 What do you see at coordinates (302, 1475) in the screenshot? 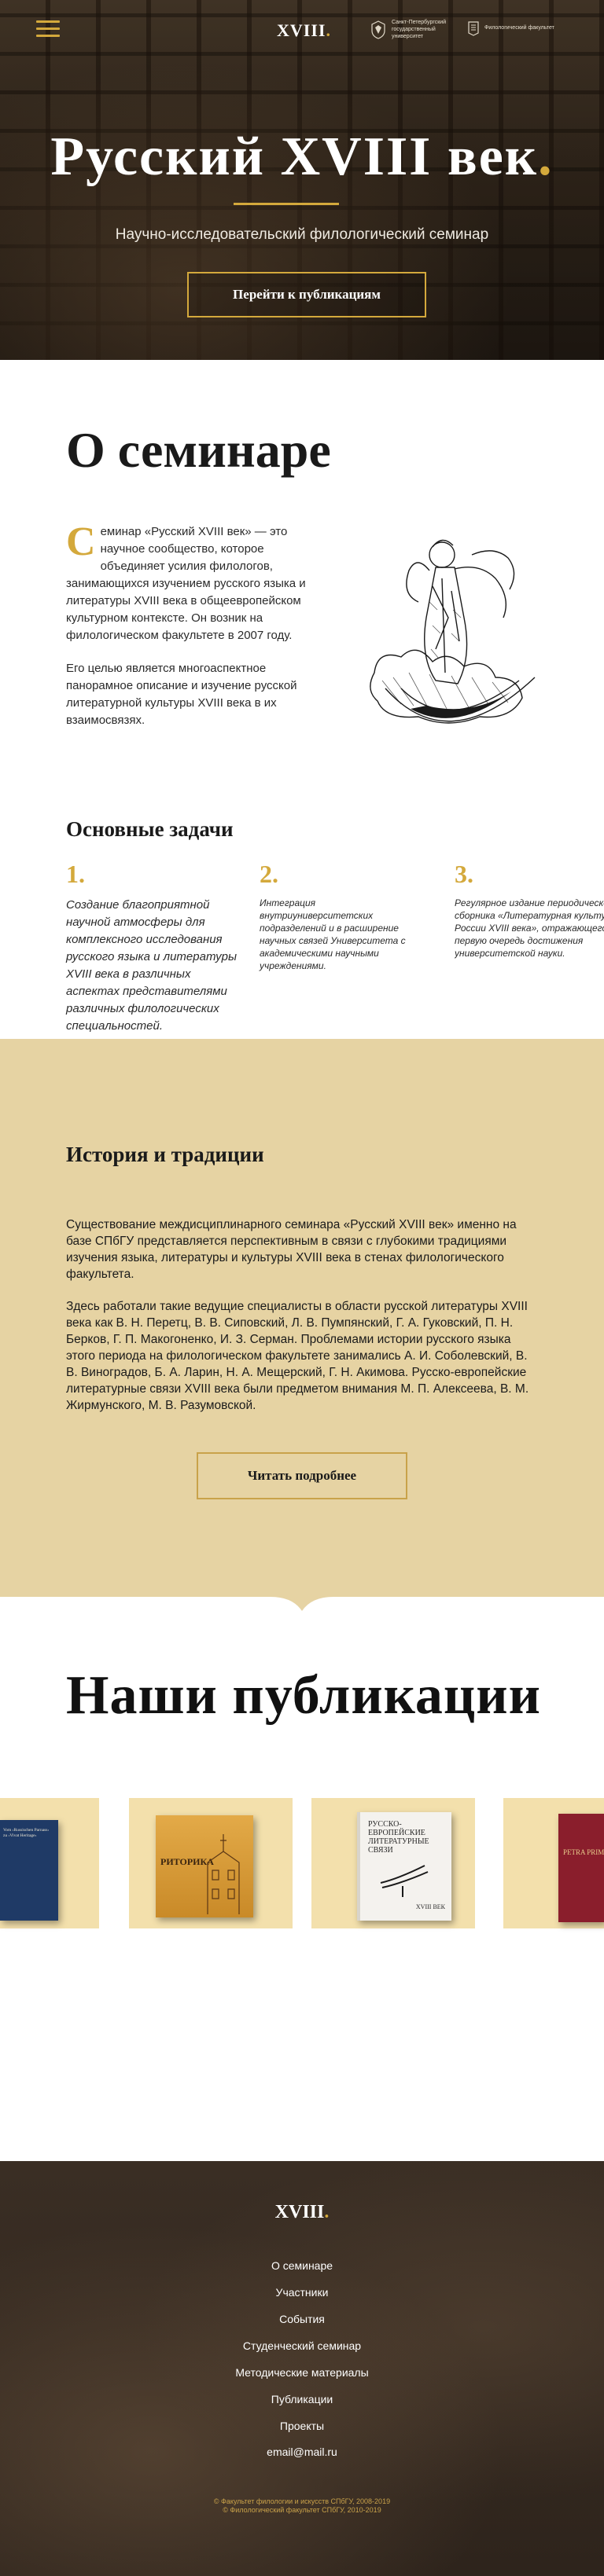
I see `read-more-button: Читать подробнее` at bounding box center [302, 1475].